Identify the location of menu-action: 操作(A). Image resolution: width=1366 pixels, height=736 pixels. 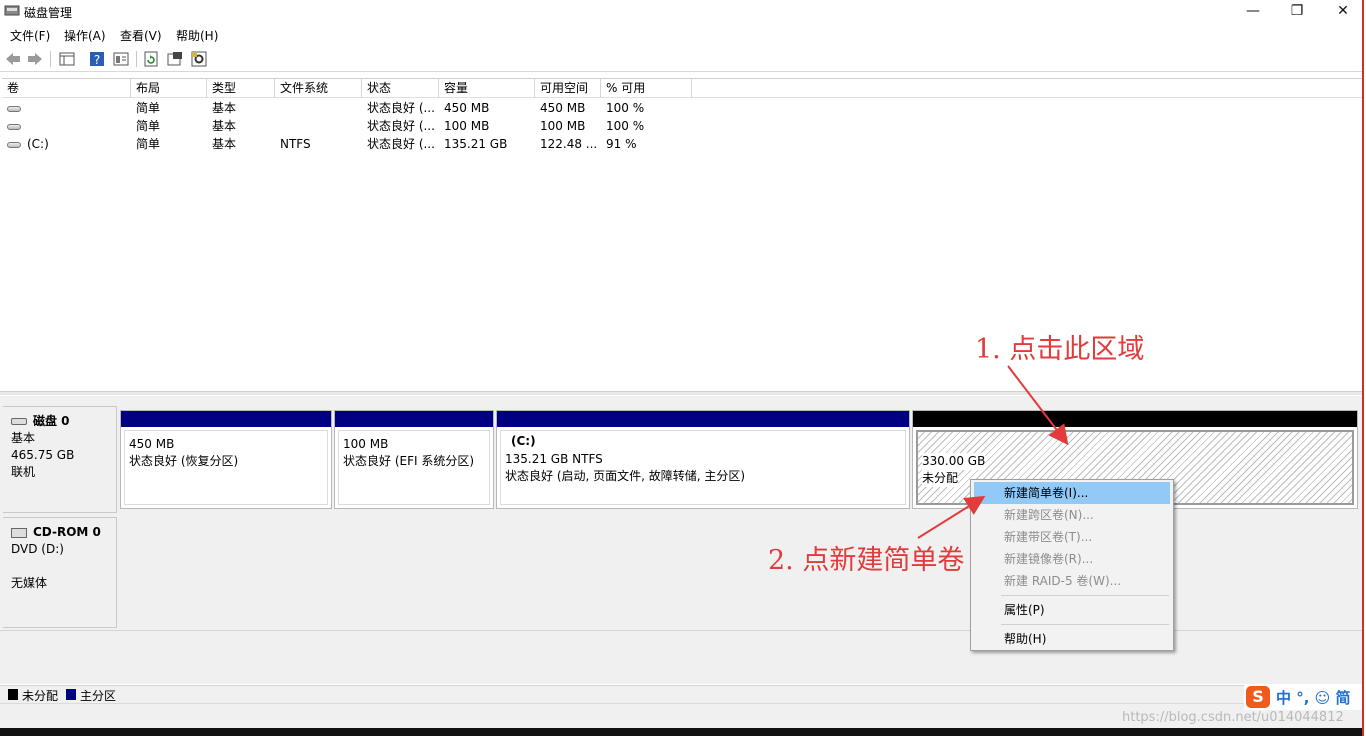
(85, 35).